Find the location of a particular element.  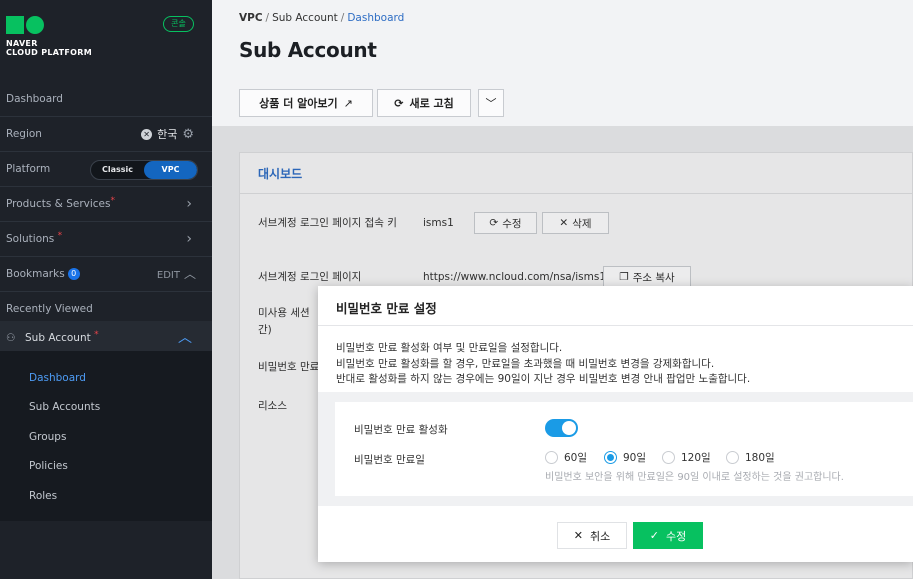

radio-dot-selected is located at coordinates (610, 457).